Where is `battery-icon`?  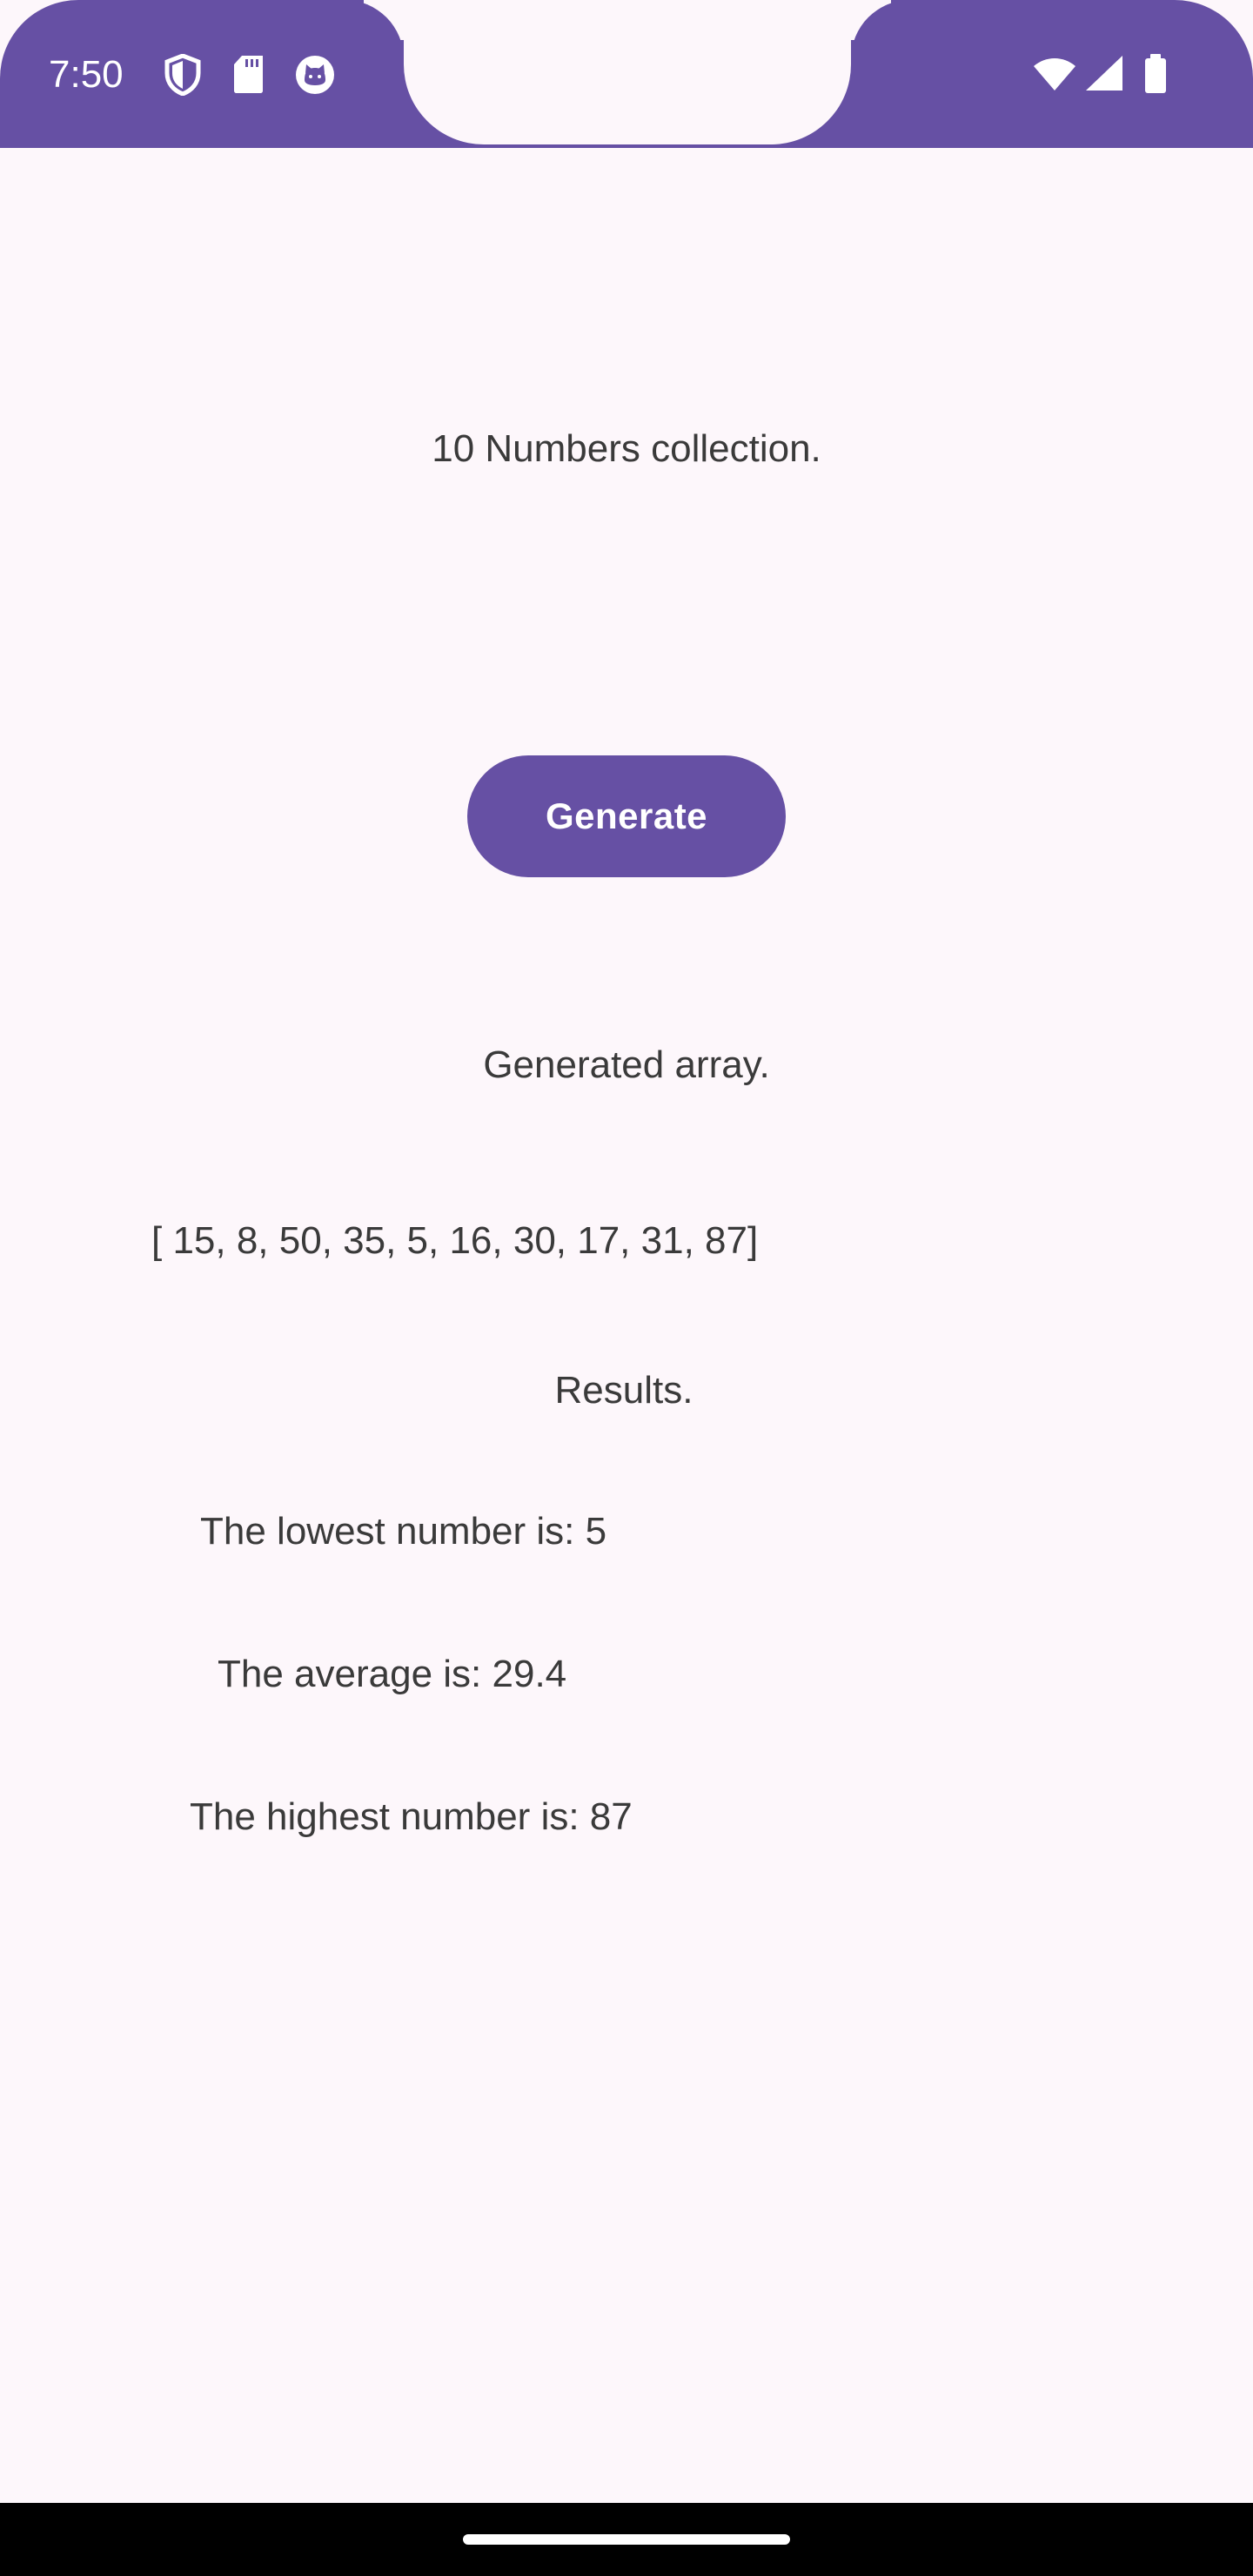
battery-icon is located at coordinates (1155, 76).